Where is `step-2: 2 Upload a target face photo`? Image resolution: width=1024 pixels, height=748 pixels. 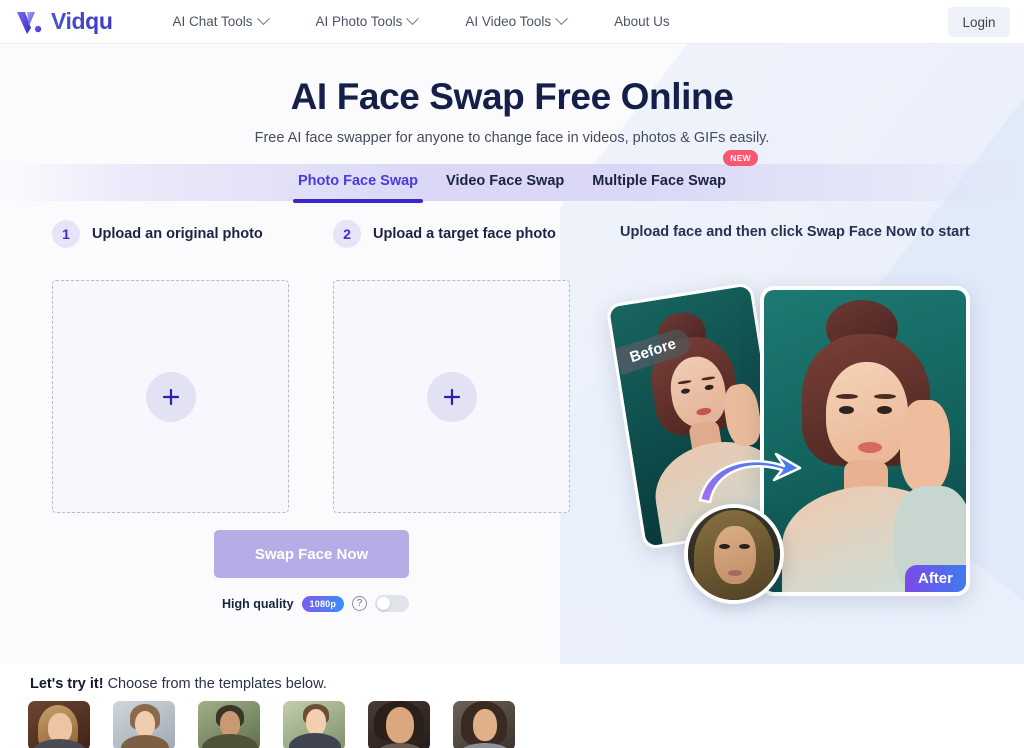 step-2: 2 Upload a target face photo is located at coordinates (444, 234).